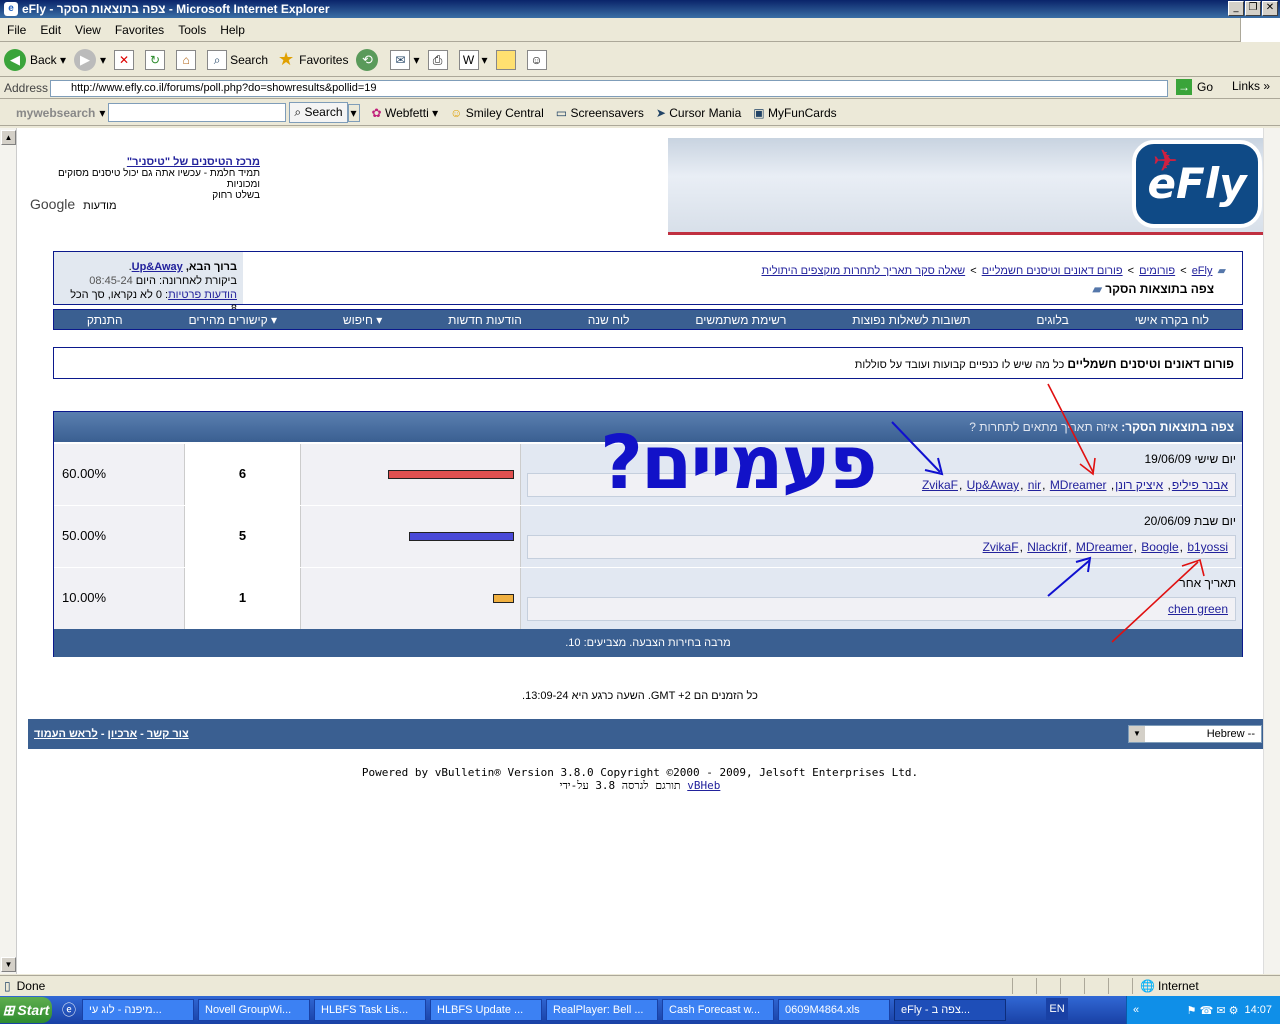  Describe the element at coordinates (8, 1009) in the screenshot. I see `windows-flag-icon: ⊞` at that location.